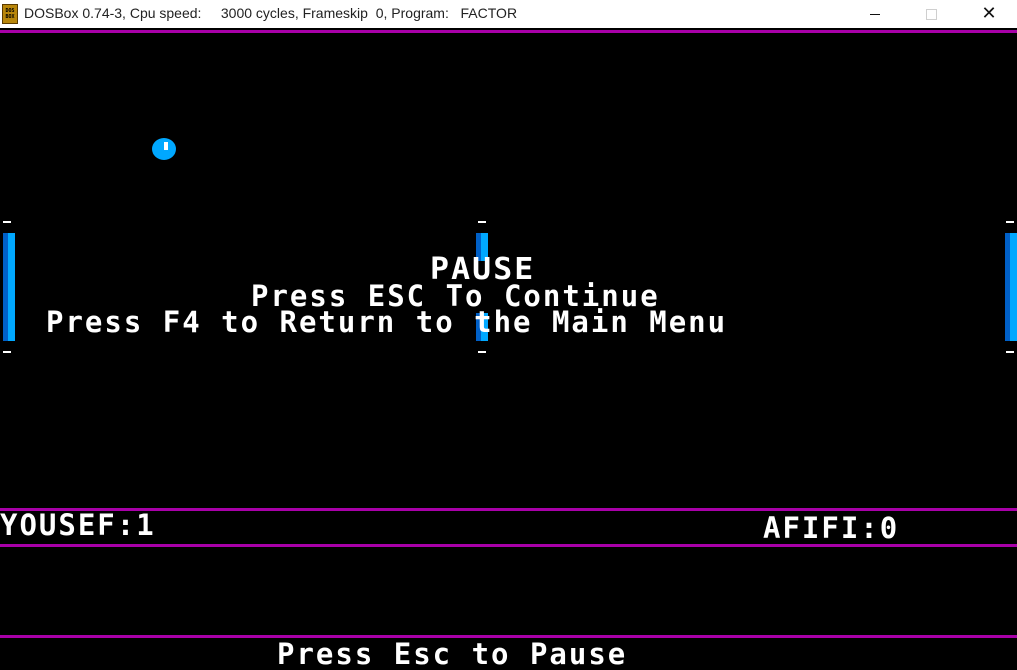  Describe the element at coordinates (831, 528) in the screenshot. I see `right-player-score: AFIFI:0` at that location.